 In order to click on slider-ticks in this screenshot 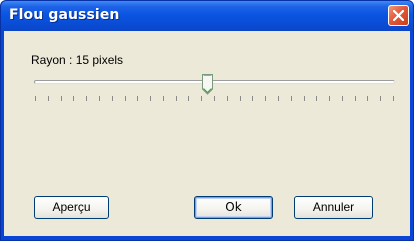, I will do `click(214, 99)`.